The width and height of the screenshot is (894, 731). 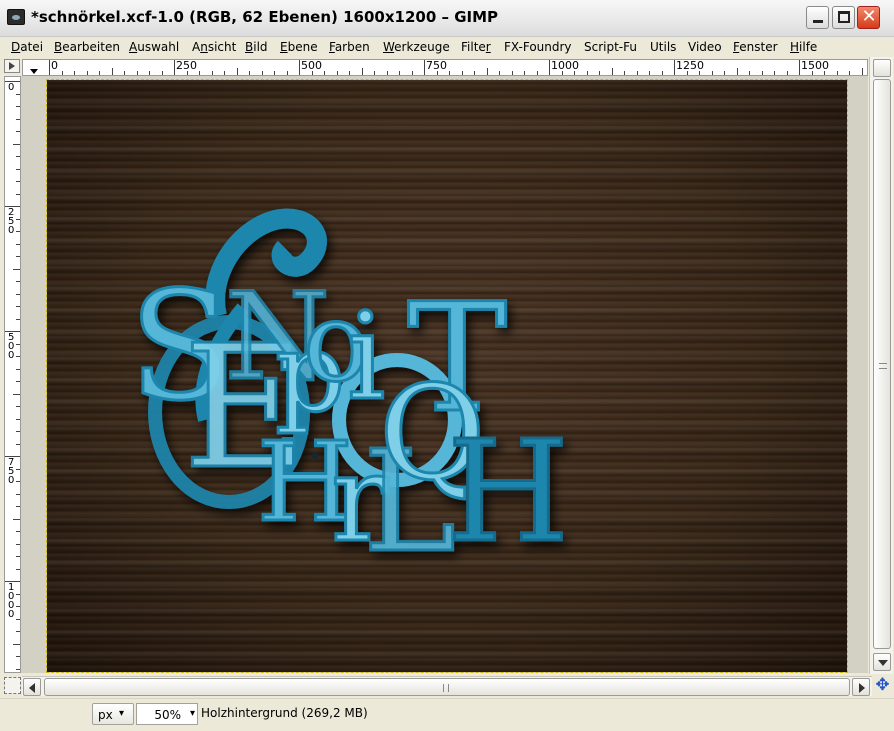 I want to click on ruler-label: 500, so click(x=11, y=346).